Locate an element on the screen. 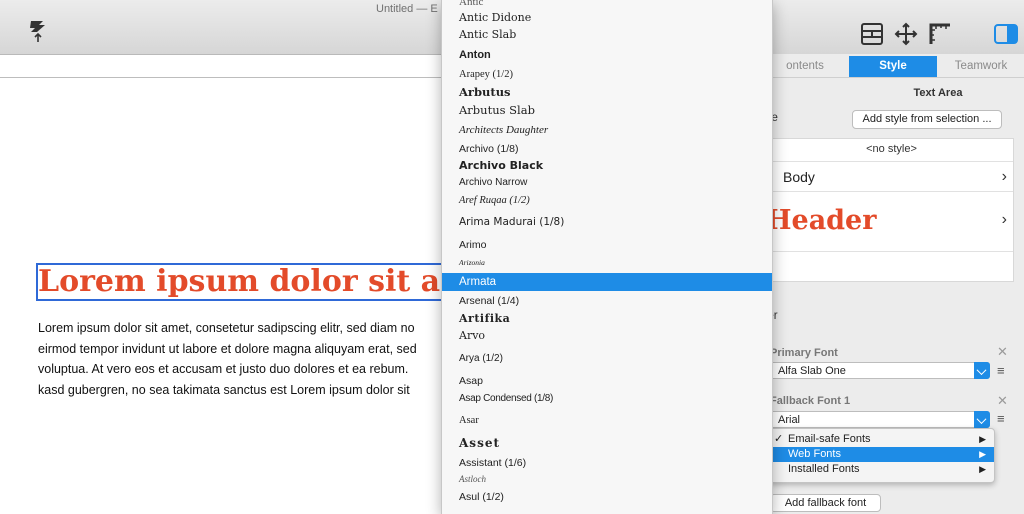  font-menu-item: Arya (1/2) is located at coordinates (607, 359).